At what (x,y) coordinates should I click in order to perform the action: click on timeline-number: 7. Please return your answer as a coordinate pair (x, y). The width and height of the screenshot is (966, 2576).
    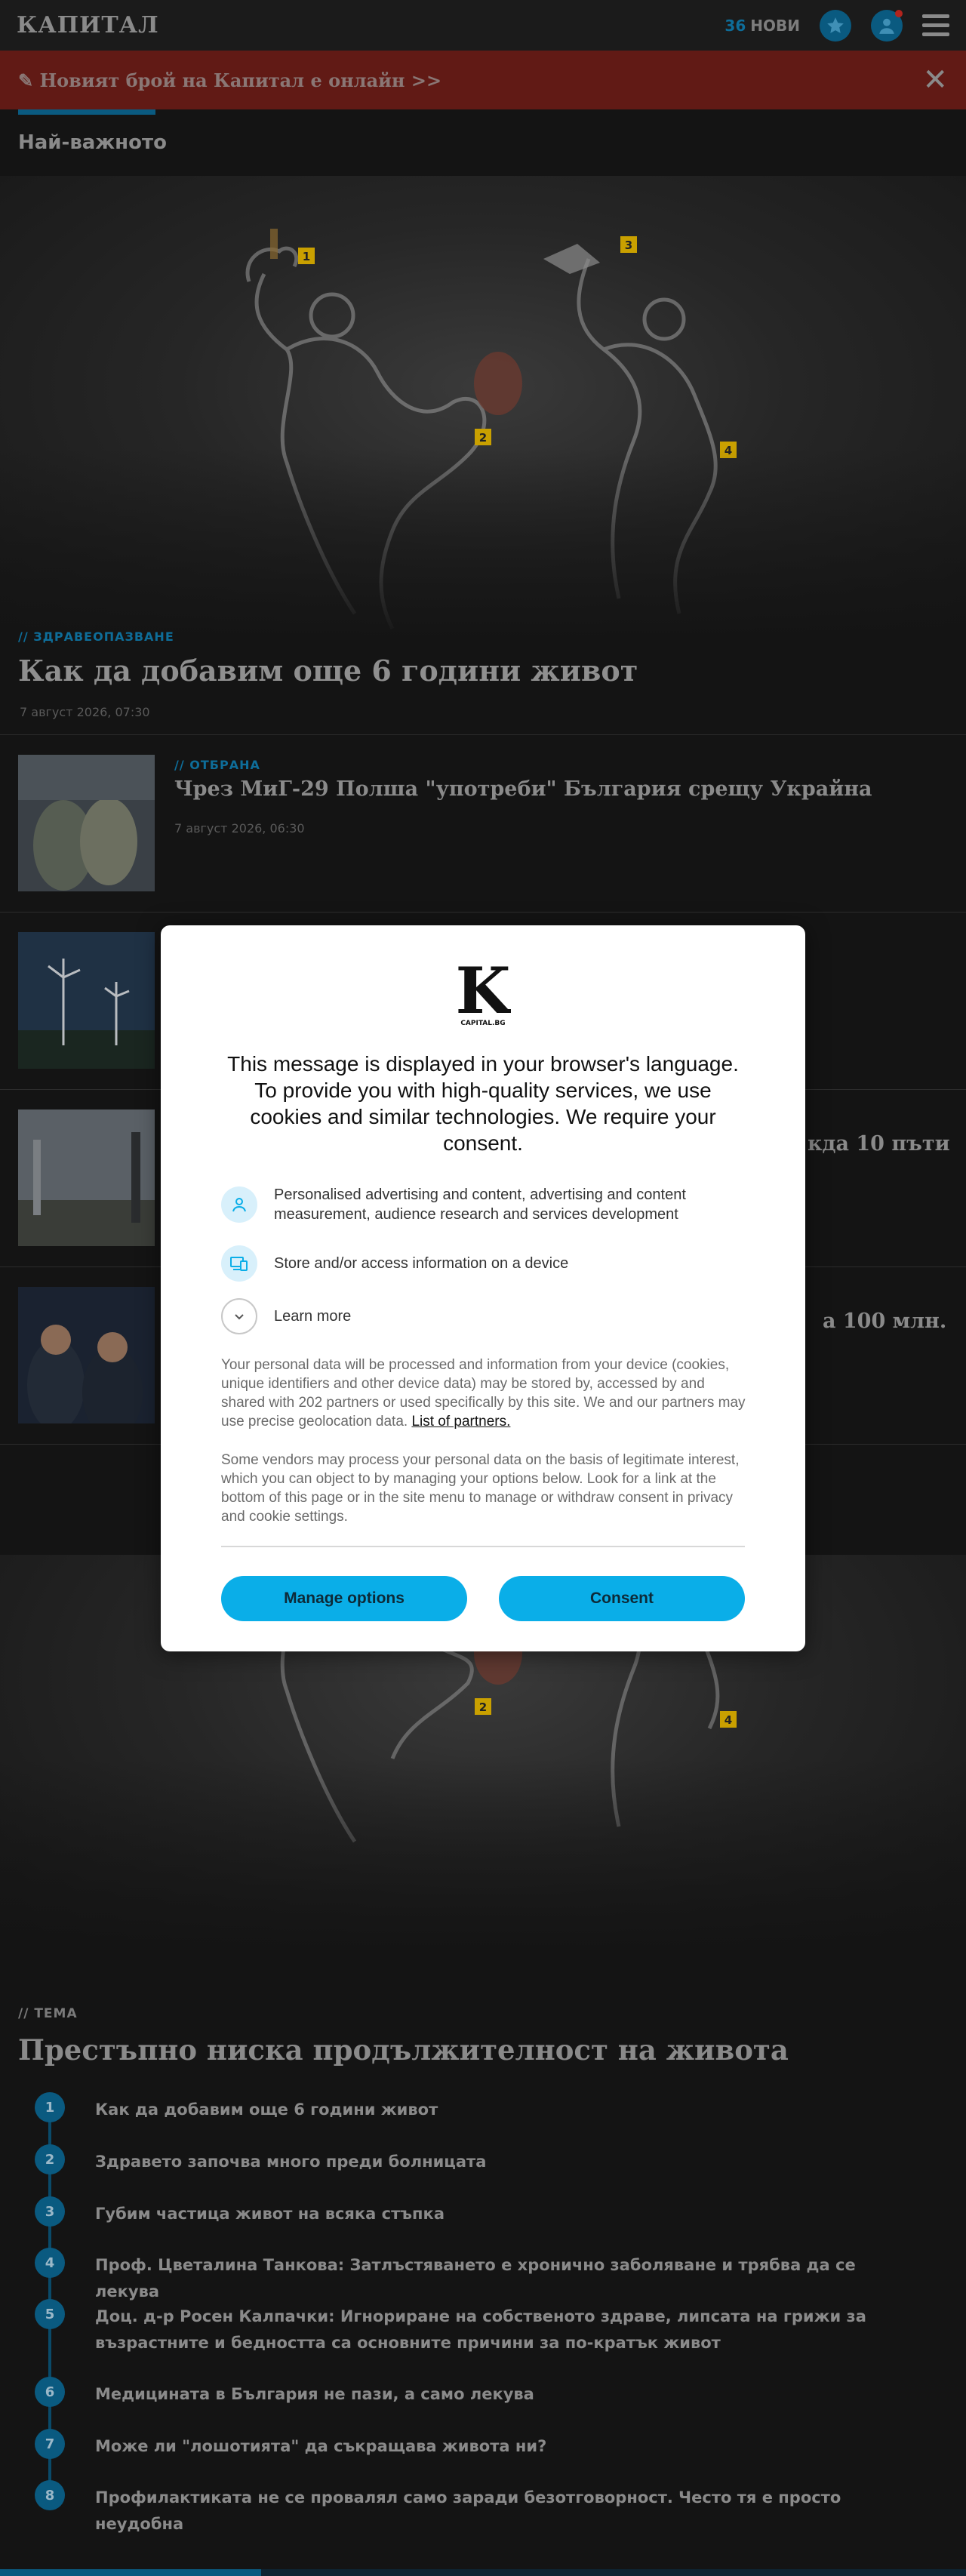
    Looking at the image, I should click on (50, 2444).